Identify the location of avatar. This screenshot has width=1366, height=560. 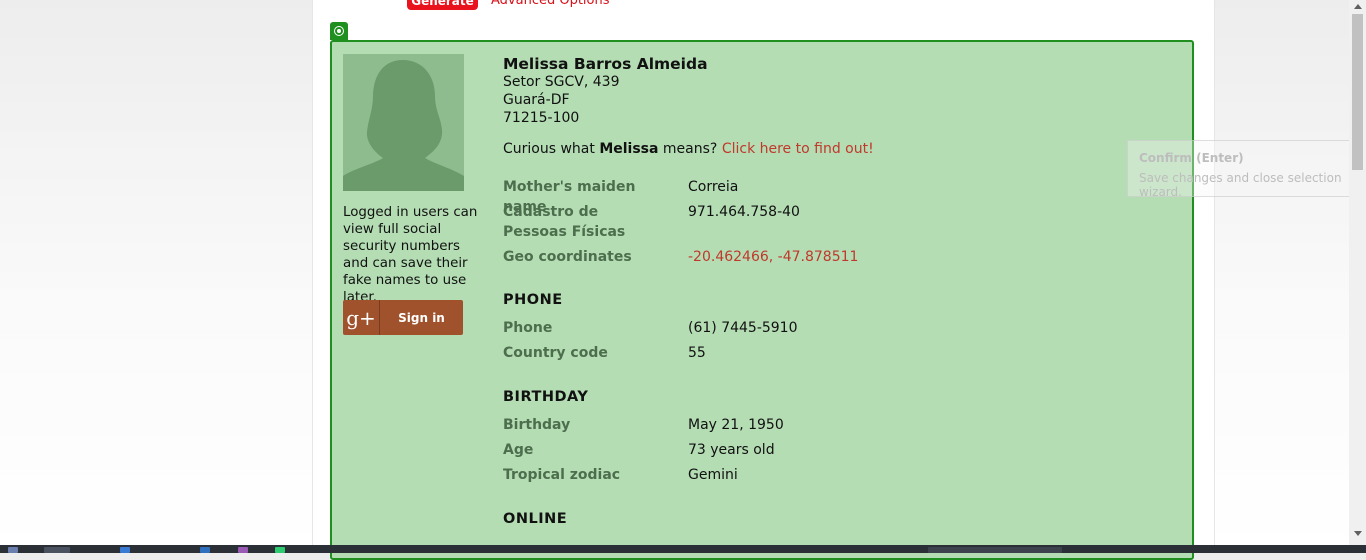
(403, 122).